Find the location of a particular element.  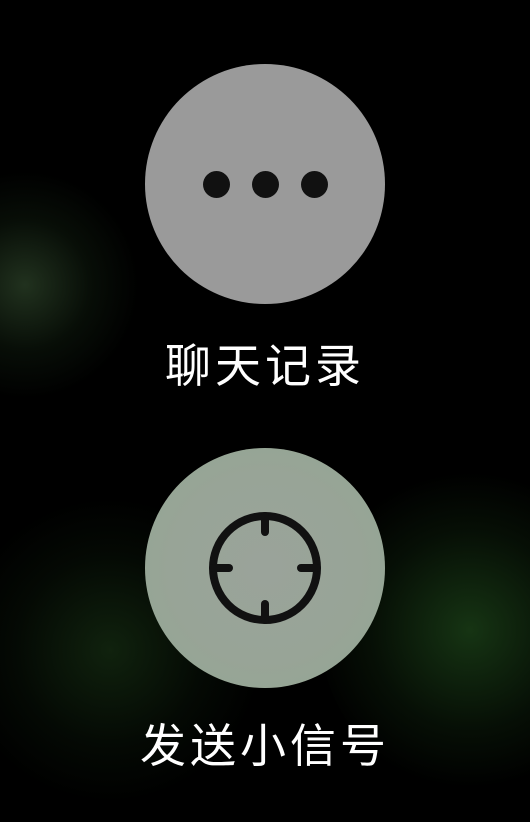

send-signal-button is located at coordinates (265, 568).